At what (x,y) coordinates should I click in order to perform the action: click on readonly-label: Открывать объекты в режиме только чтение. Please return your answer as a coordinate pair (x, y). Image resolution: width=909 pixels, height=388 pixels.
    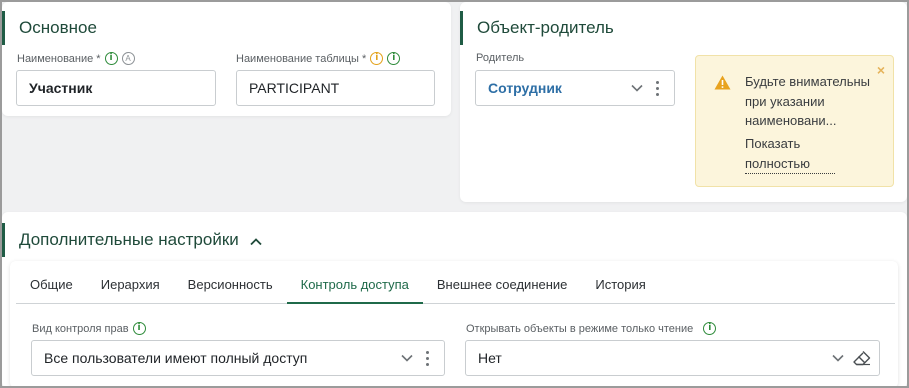
    Looking at the image, I should click on (580, 328).